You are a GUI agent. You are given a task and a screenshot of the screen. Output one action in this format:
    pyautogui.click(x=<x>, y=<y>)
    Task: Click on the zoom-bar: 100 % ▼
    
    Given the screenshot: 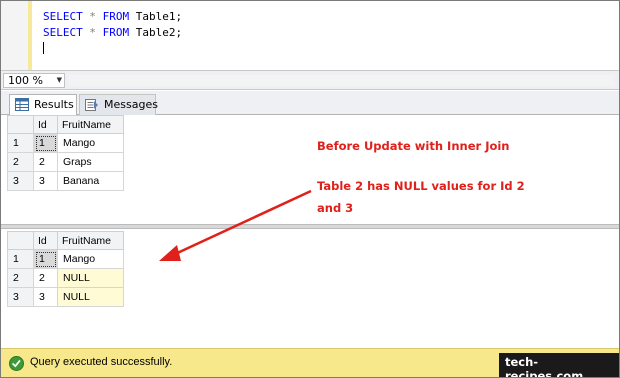 What is the action you would take?
    pyautogui.click(x=310, y=80)
    